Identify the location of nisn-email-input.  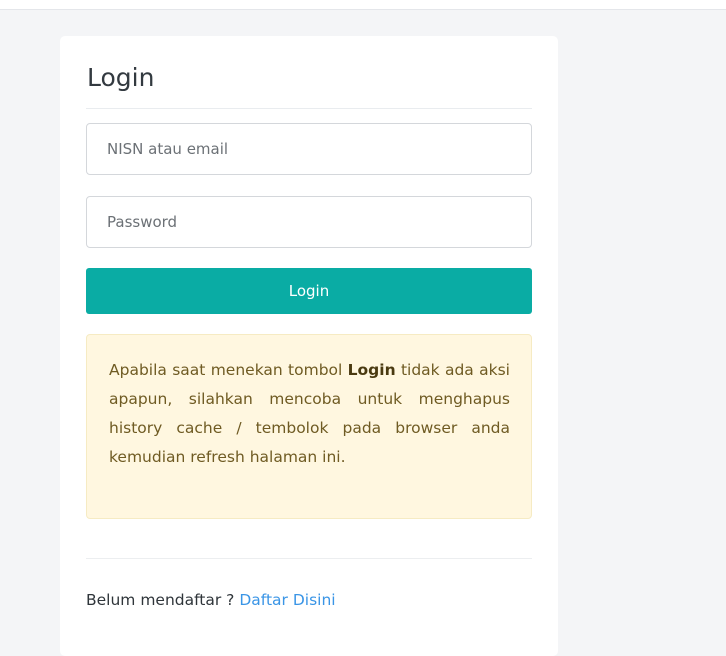
(309, 149).